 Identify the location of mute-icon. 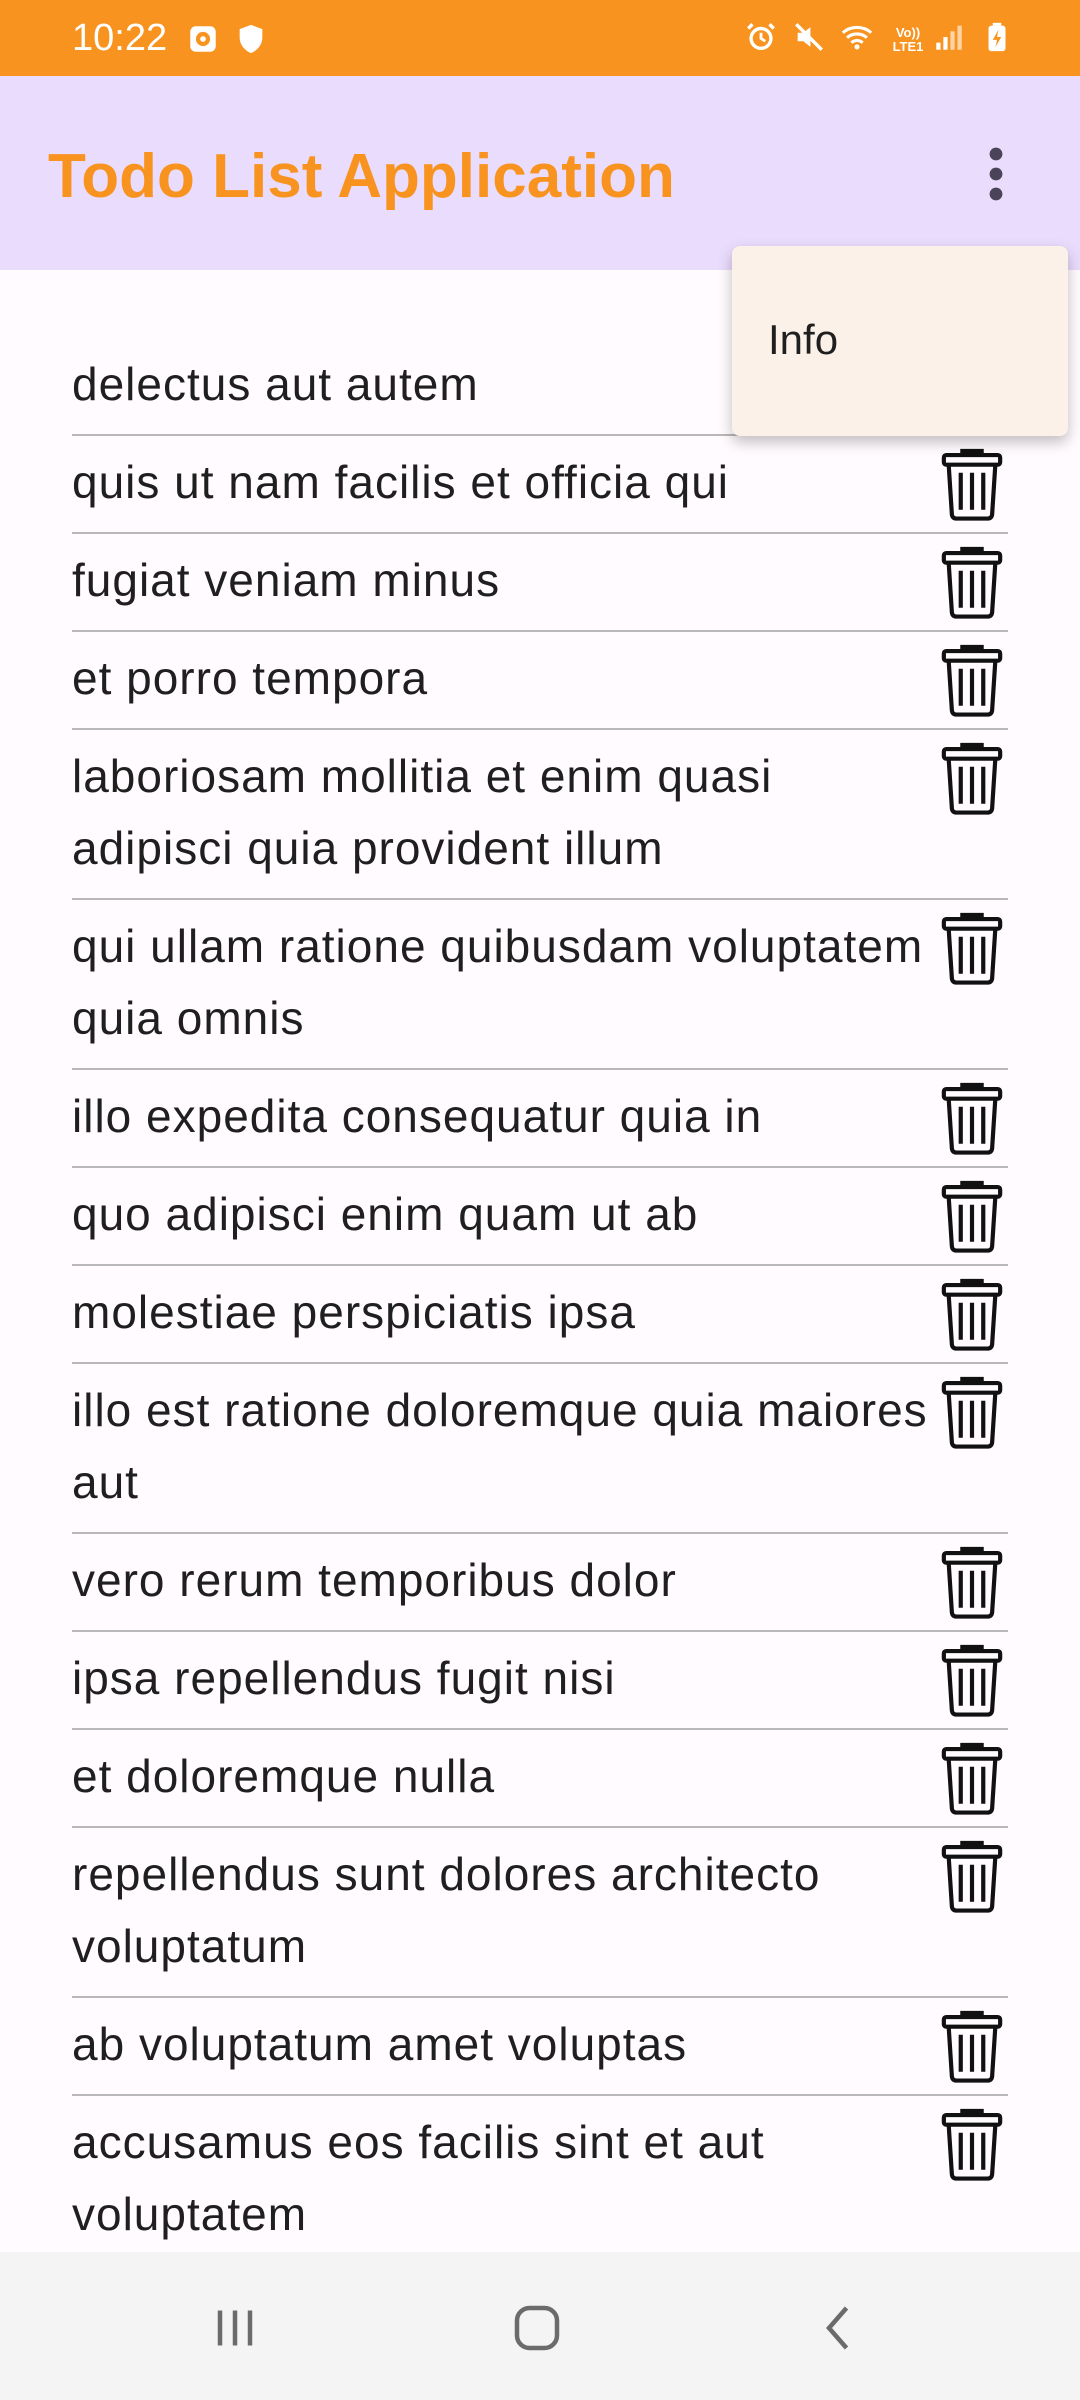
(809, 37).